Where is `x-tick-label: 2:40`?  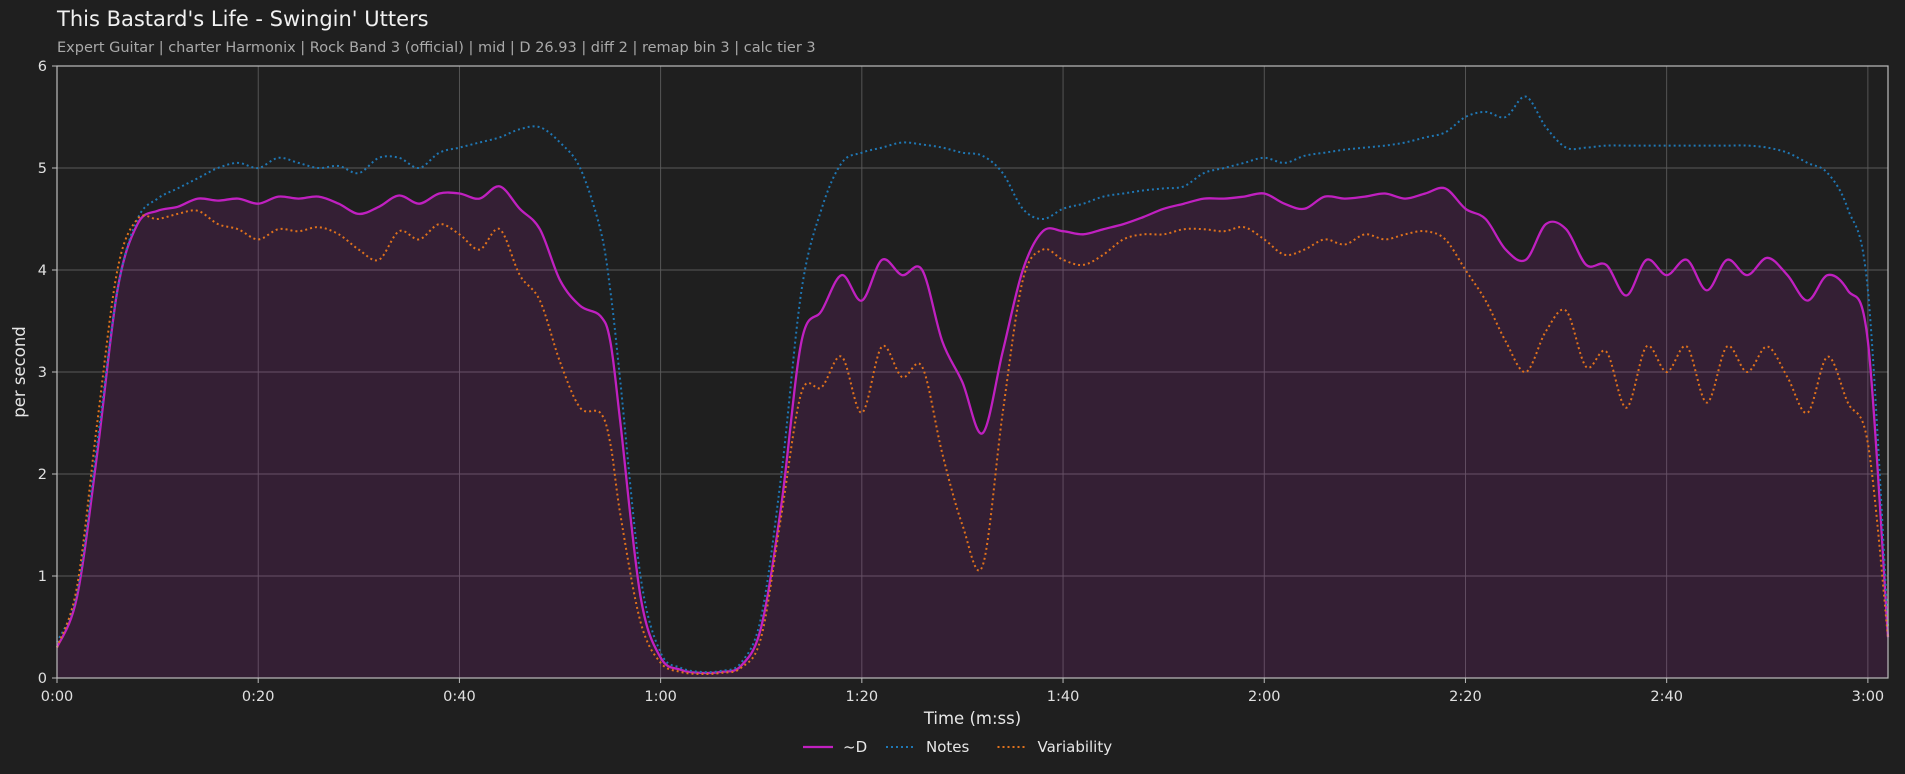 x-tick-label: 2:40 is located at coordinates (1666, 697).